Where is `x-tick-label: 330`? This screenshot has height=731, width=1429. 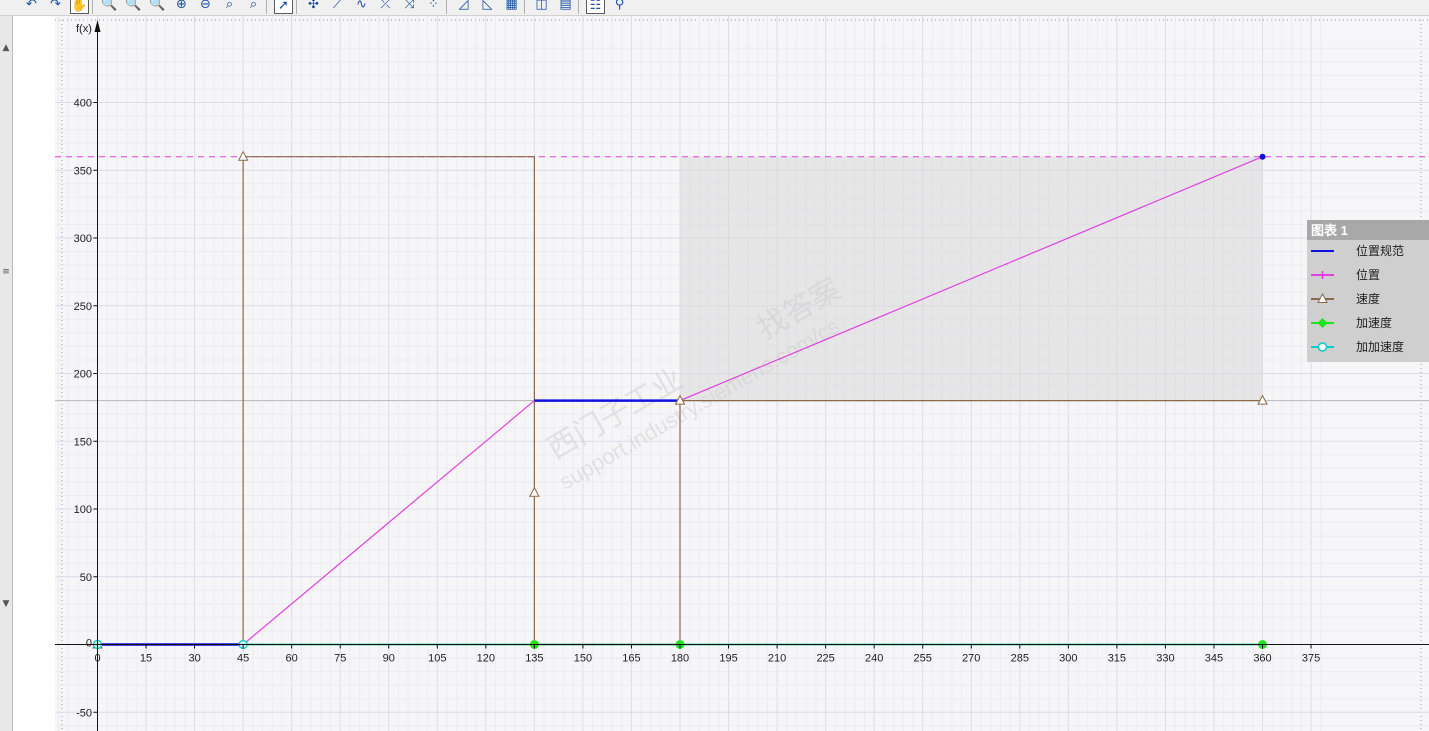
x-tick-label: 330 is located at coordinates (1165, 659).